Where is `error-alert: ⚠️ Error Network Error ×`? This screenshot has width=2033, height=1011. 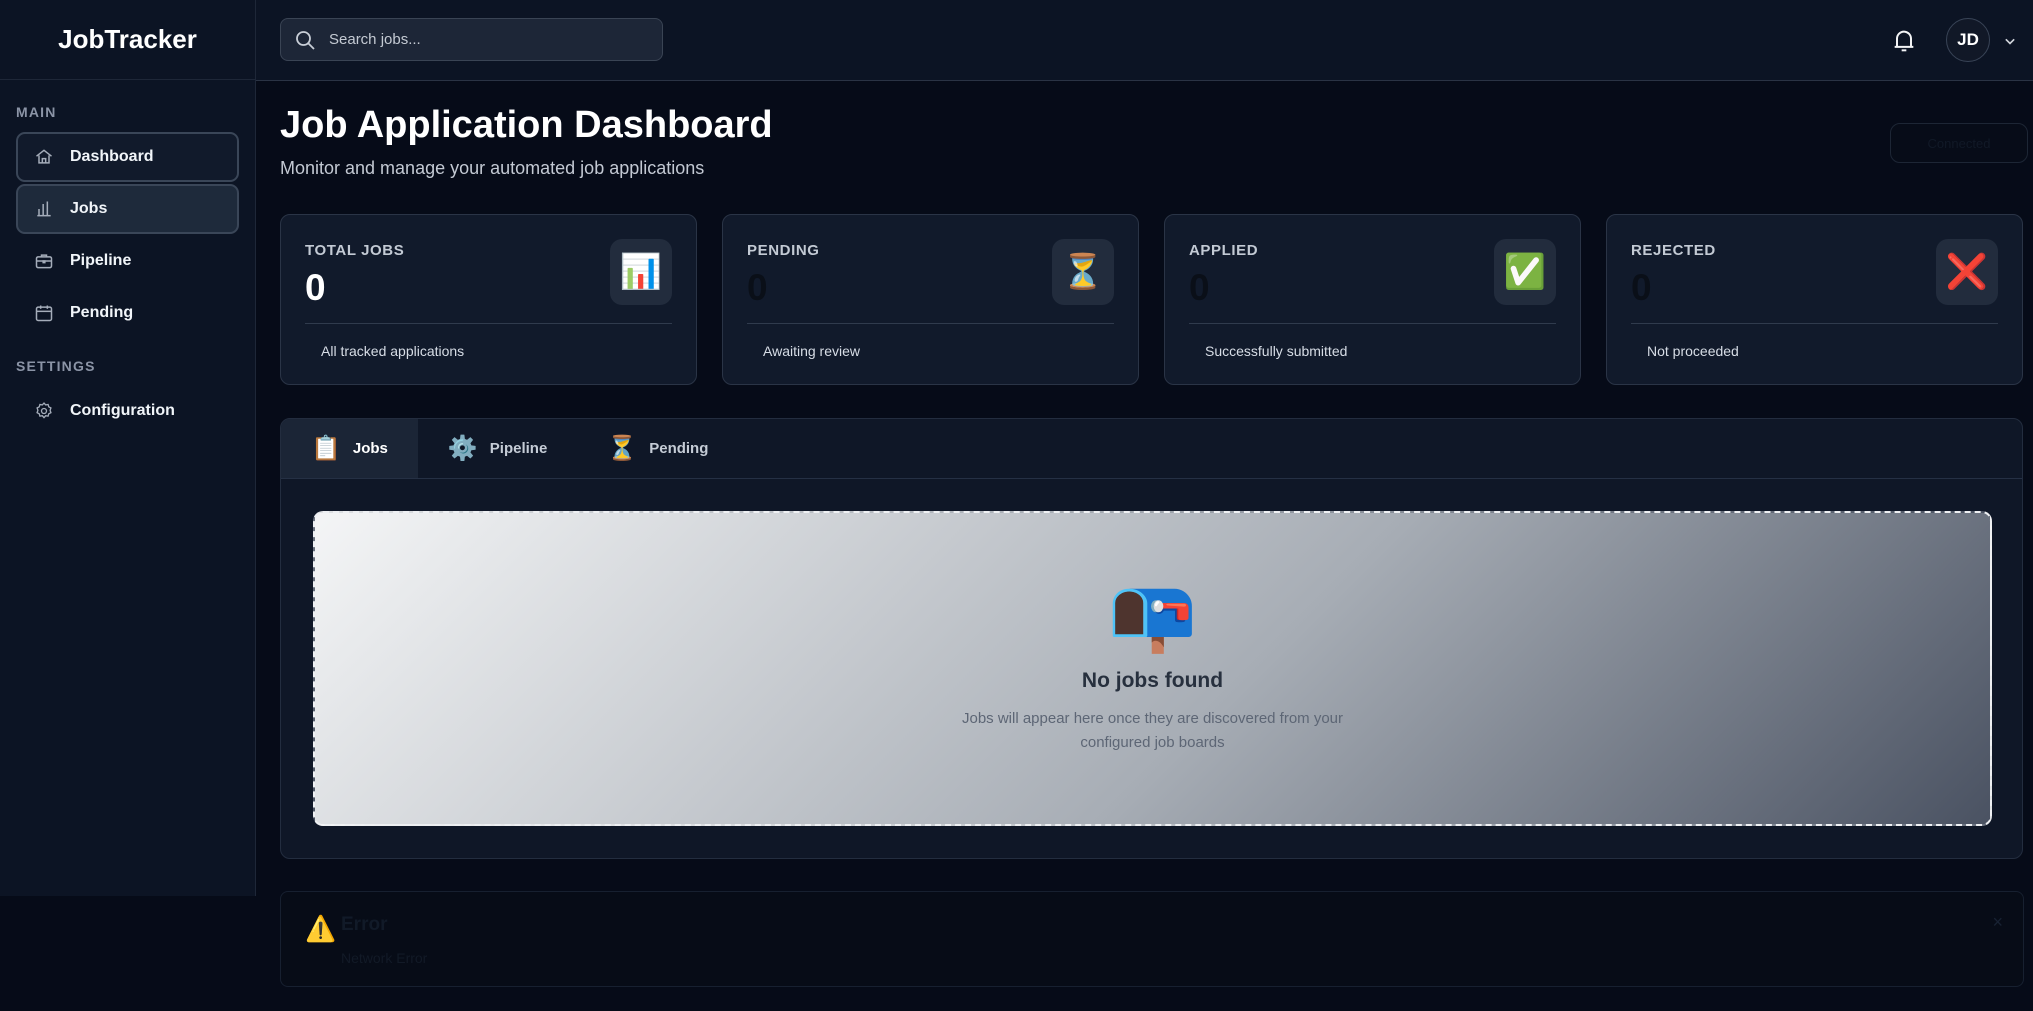
error-alert: ⚠️ Error Network Error × is located at coordinates (1152, 939).